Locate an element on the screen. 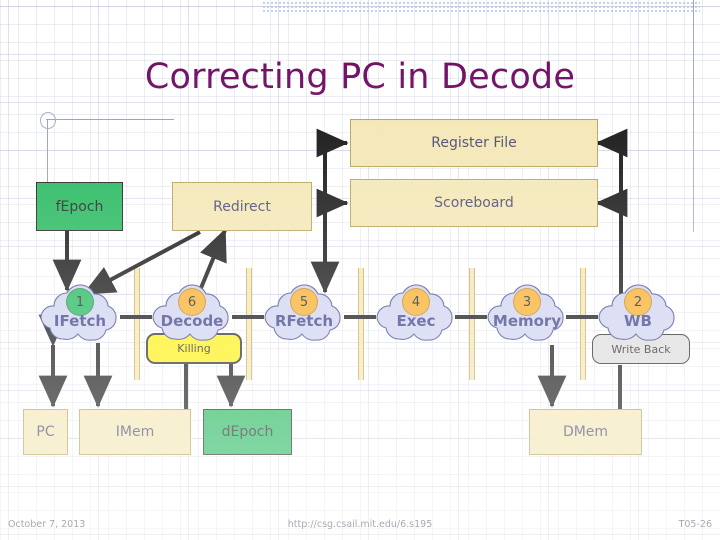 The width and height of the screenshot is (720, 540). stage-exec-number: 4 is located at coordinates (416, 302).